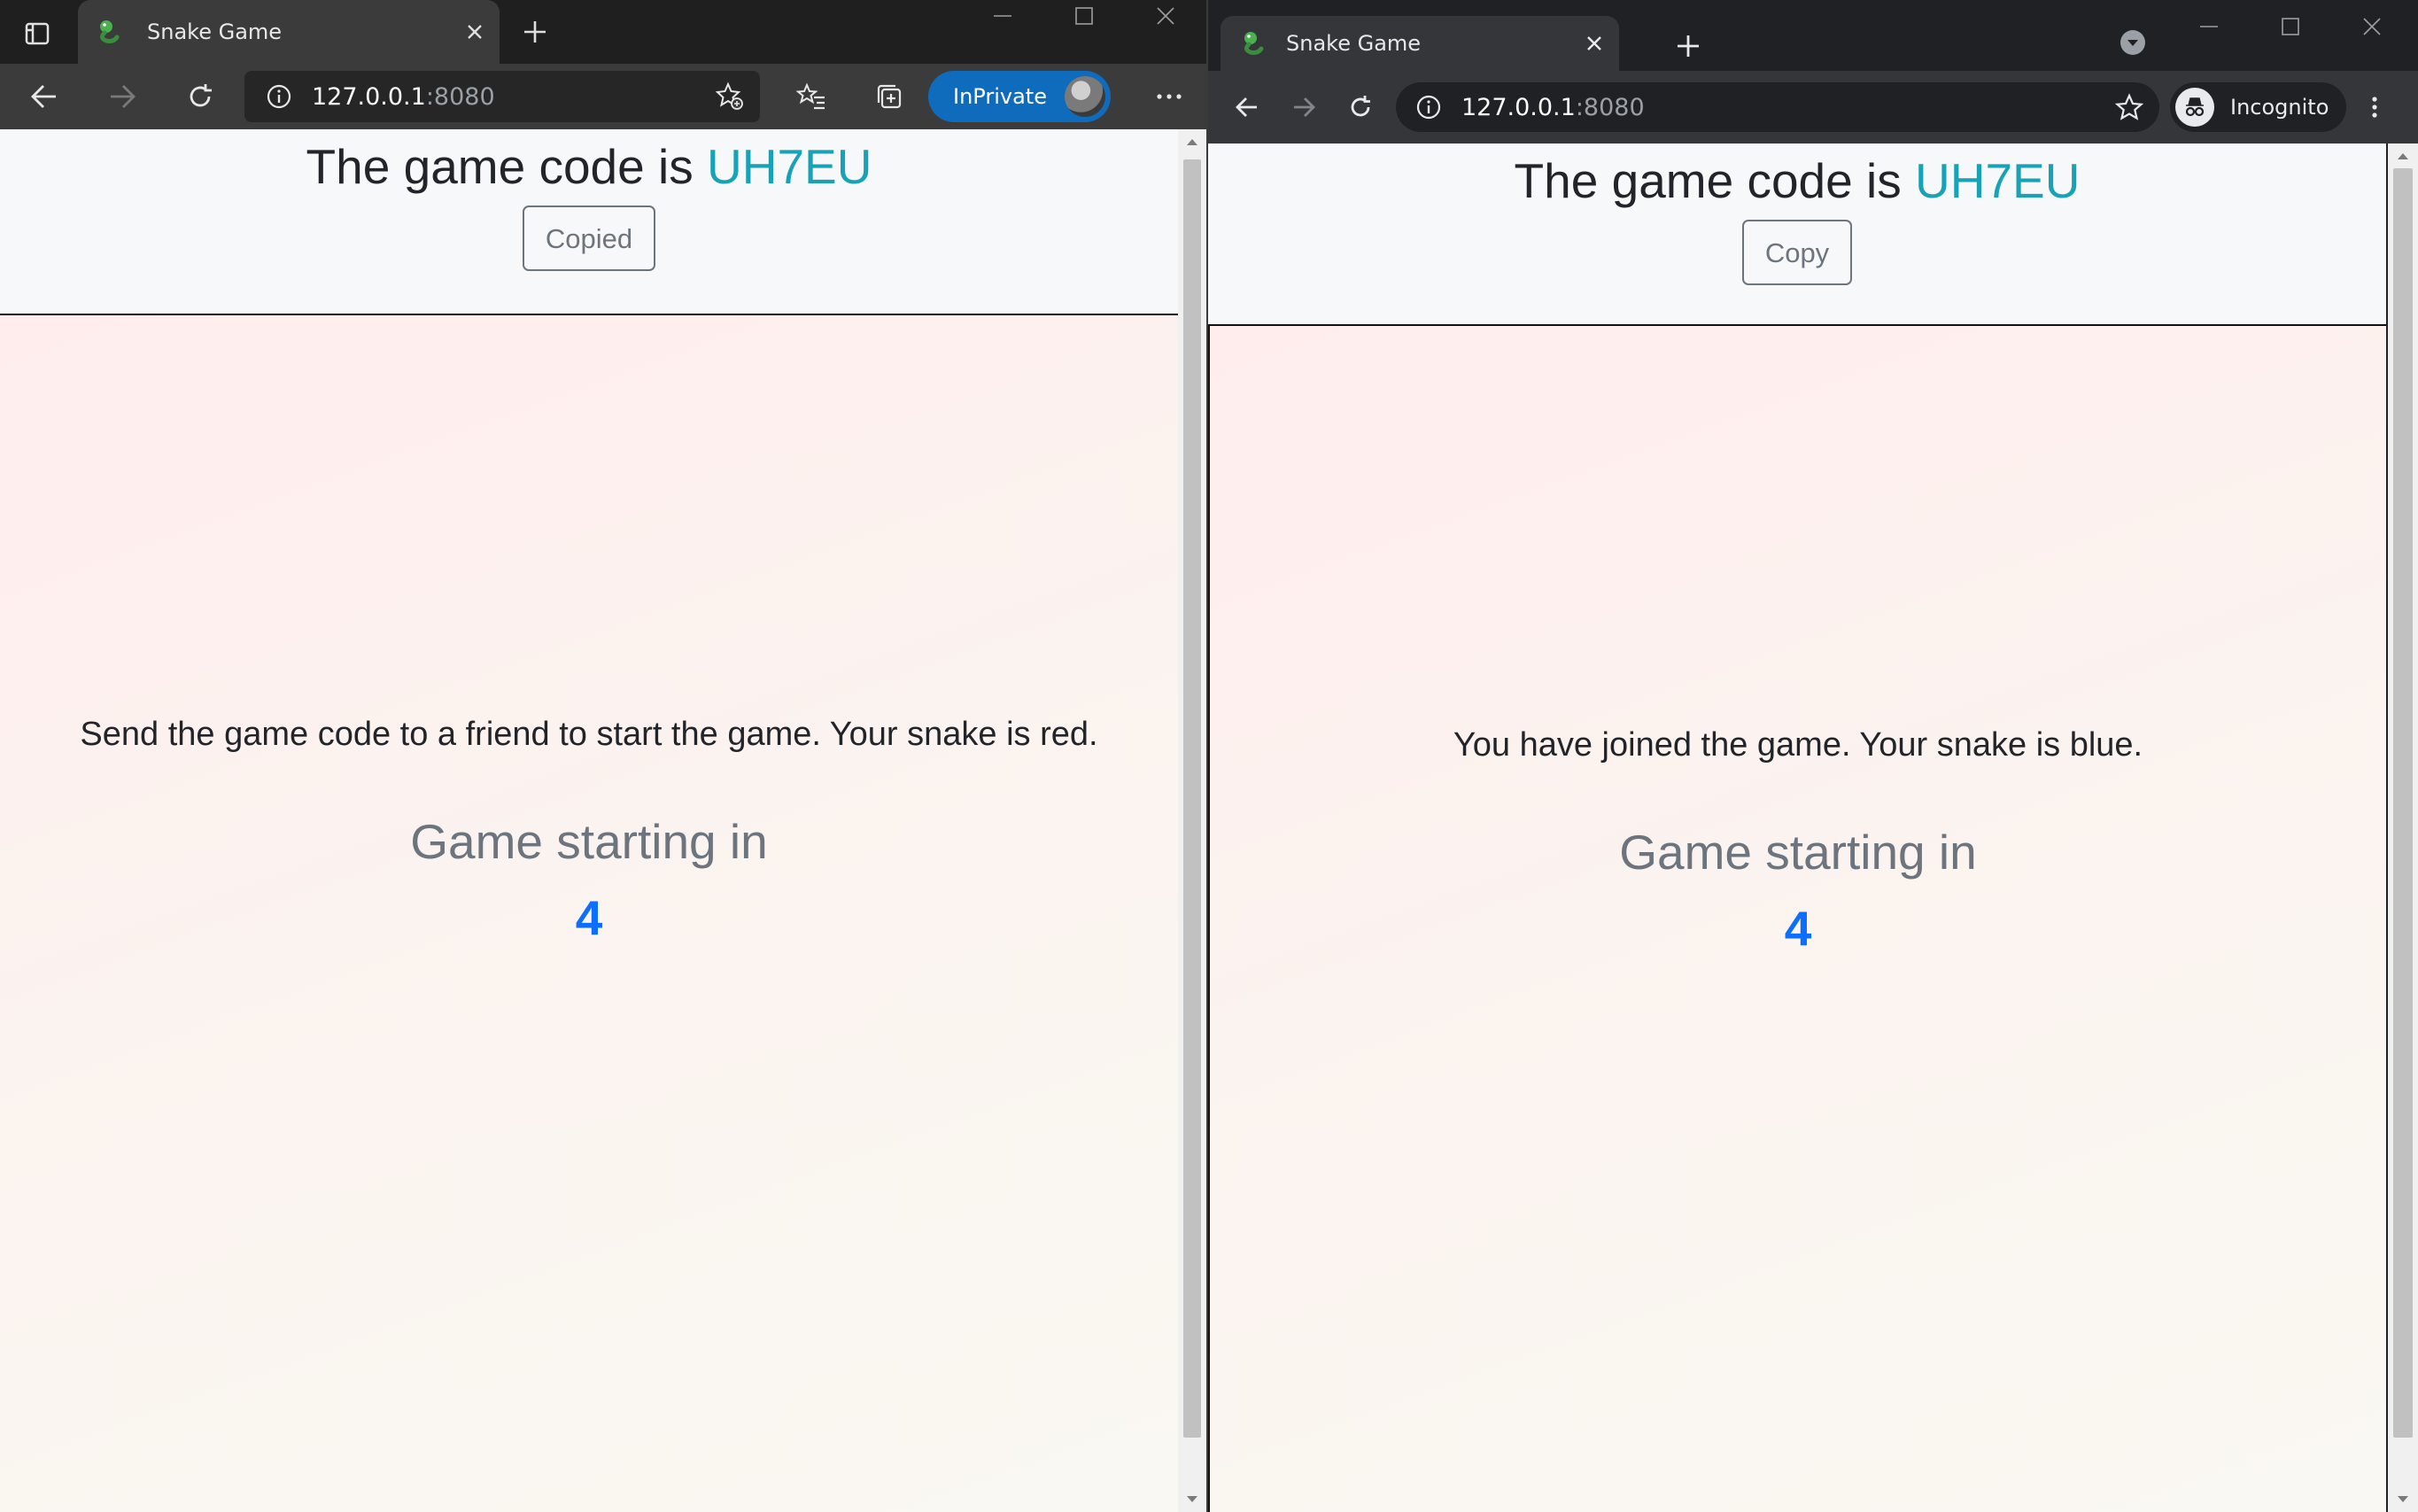 The height and width of the screenshot is (1512, 2418). I want to click on avatar, so click(1084, 96).